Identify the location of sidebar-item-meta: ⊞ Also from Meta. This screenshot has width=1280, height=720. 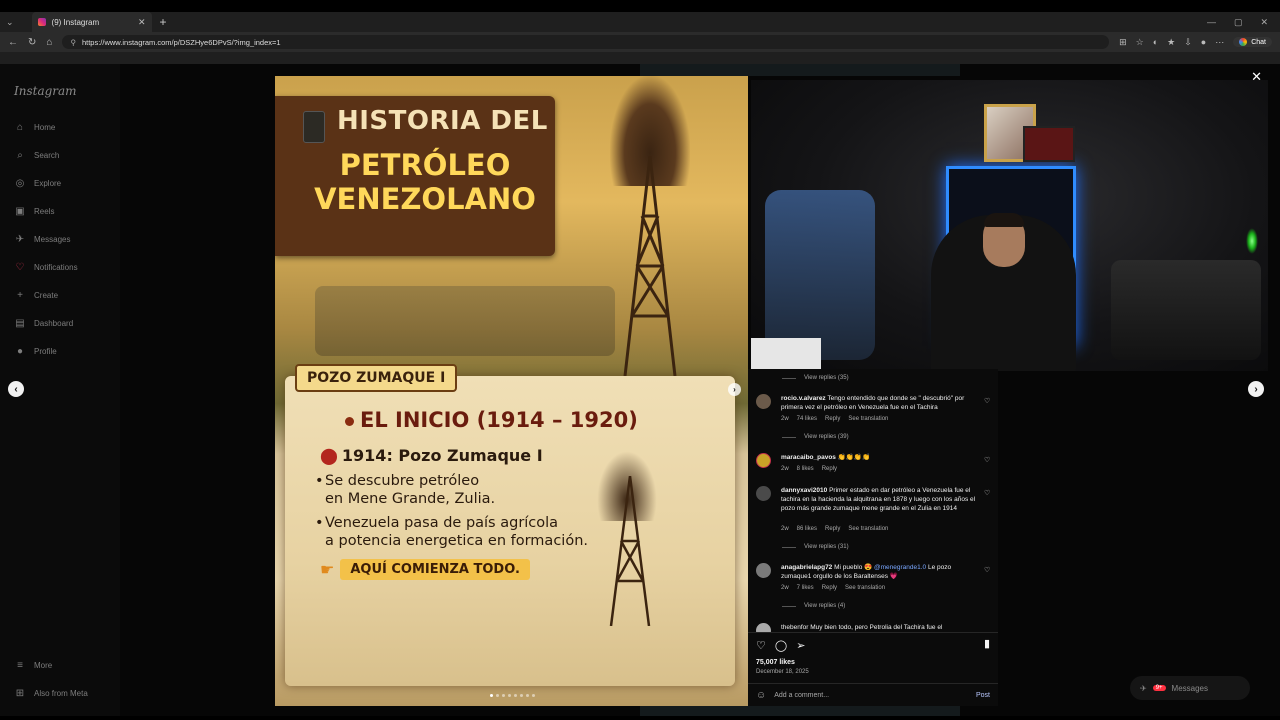
(51, 693).